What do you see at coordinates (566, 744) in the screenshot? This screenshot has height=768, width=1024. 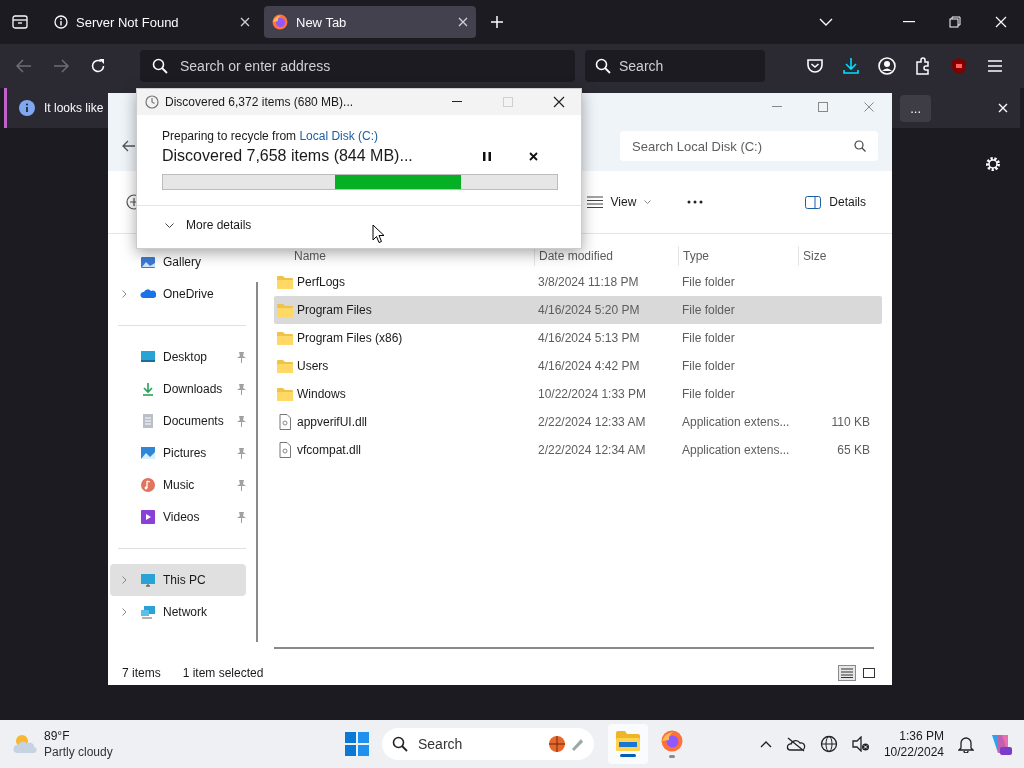 I see `basketball-icon` at bounding box center [566, 744].